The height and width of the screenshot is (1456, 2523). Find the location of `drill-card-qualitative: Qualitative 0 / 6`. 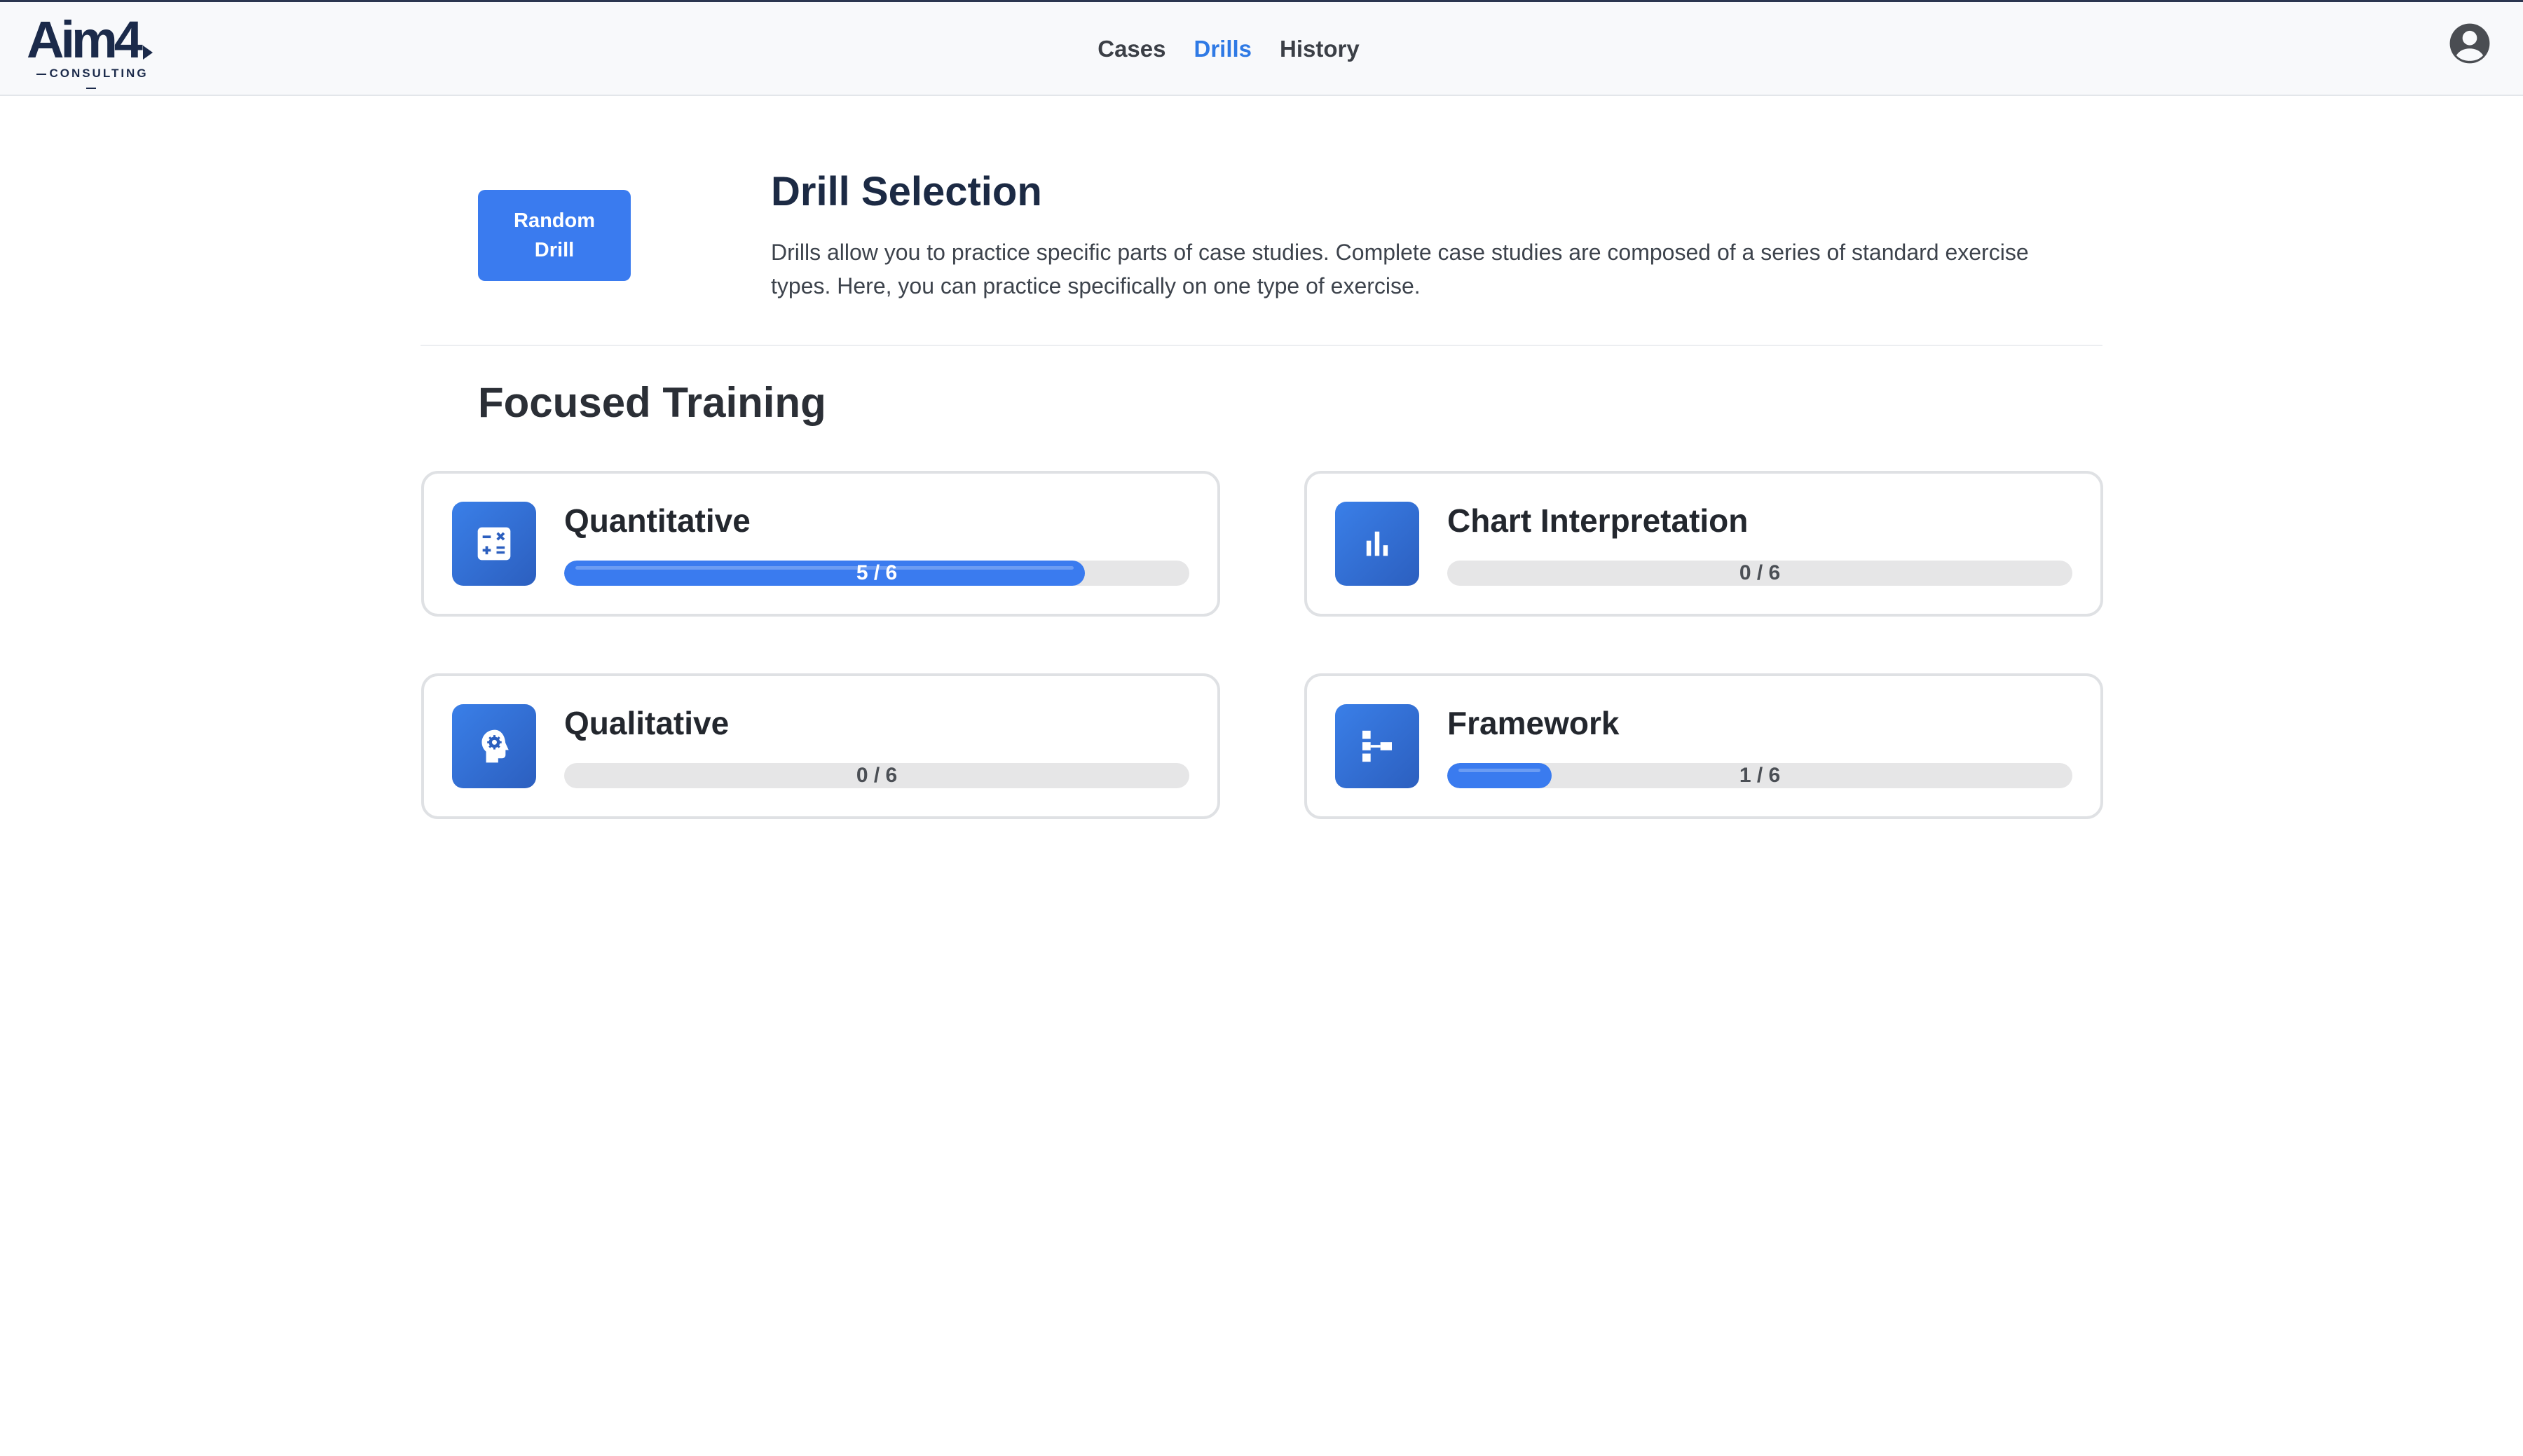

drill-card-qualitative: Qualitative 0 / 6 is located at coordinates (820, 746).